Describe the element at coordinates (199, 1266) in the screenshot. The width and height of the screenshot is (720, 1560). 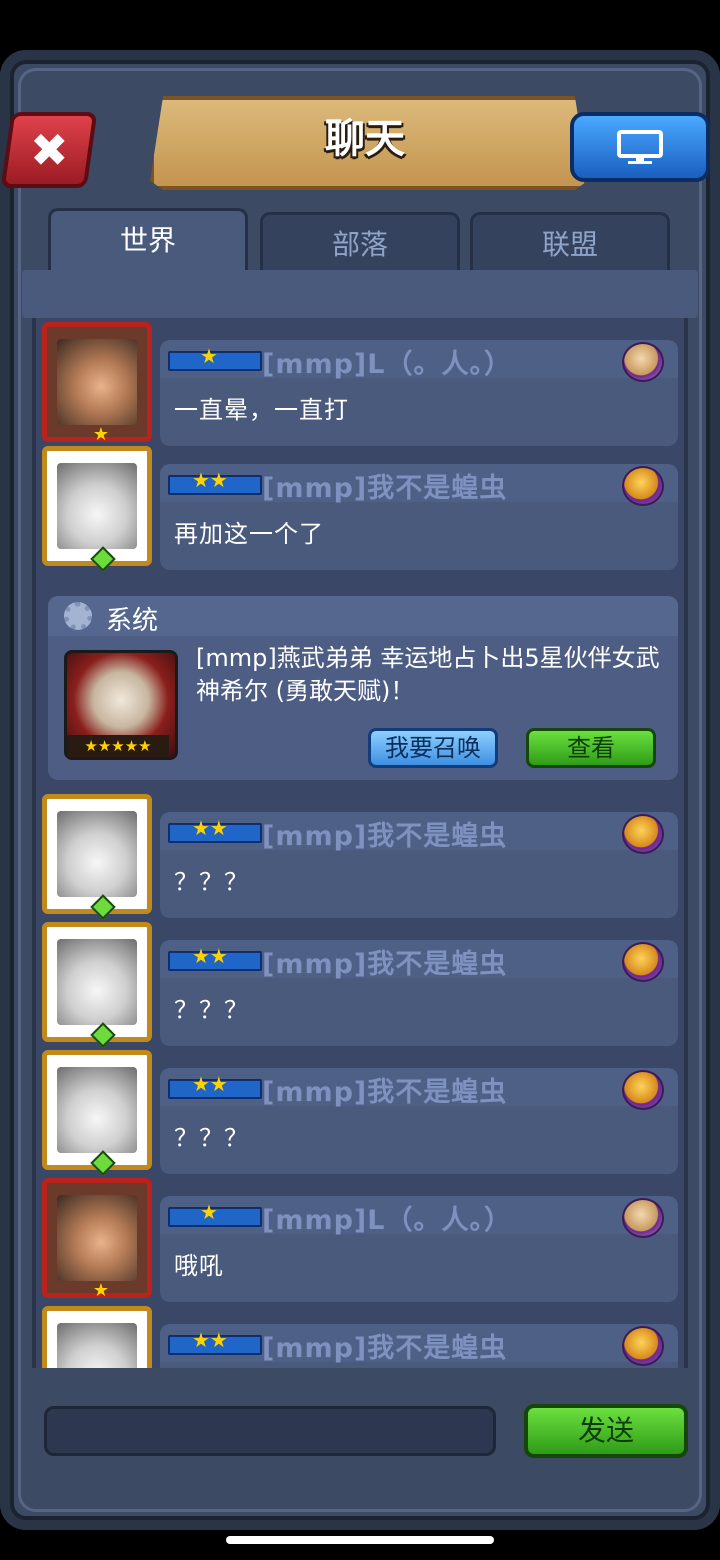
I see `message-text: 哦吼` at that location.